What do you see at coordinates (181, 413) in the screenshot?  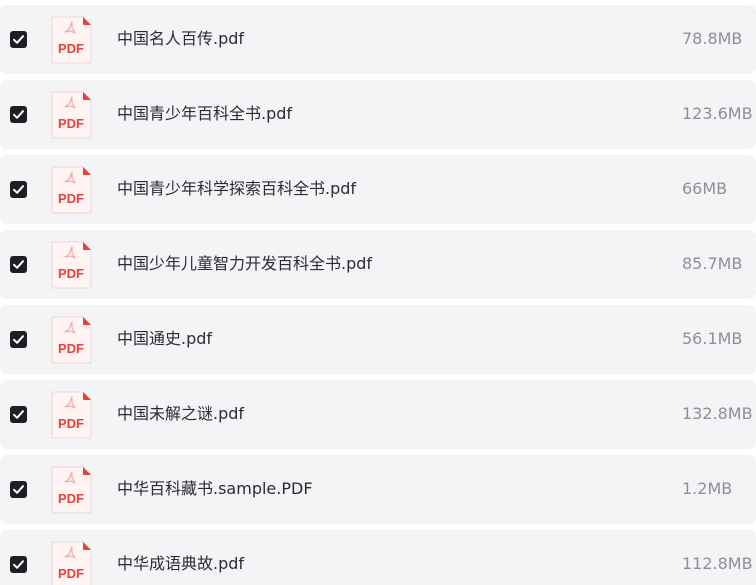 I see `file-name: 中国未解之谜.pdf` at bounding box center [181, 413].